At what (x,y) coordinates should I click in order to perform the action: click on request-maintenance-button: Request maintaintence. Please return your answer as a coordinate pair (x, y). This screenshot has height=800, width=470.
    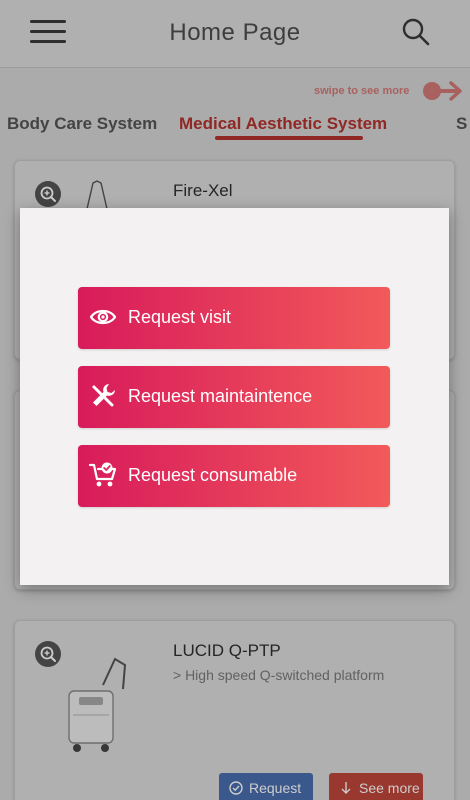
    Looking at the image, I should click on (234, 397).